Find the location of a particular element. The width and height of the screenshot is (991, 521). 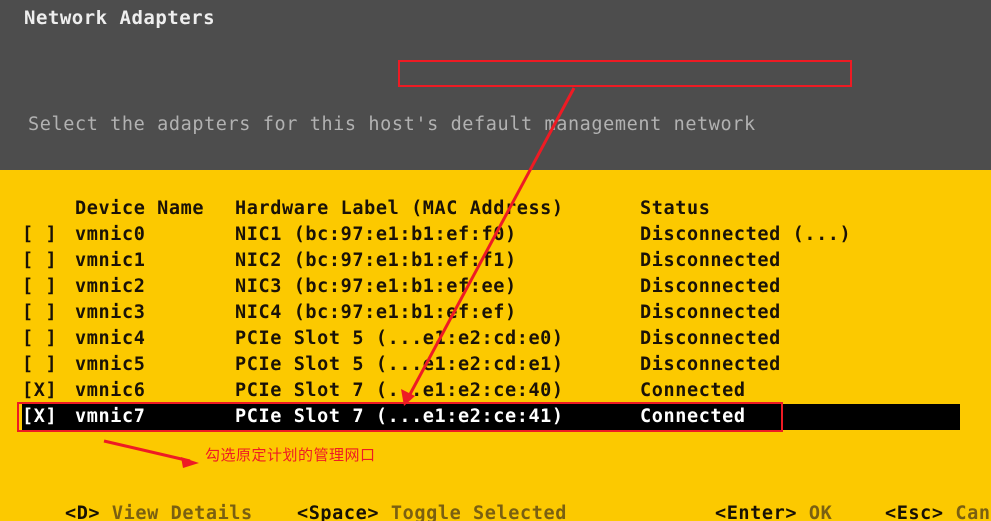

row-device-name: vmnic3 is located at coordinates (110, 312).